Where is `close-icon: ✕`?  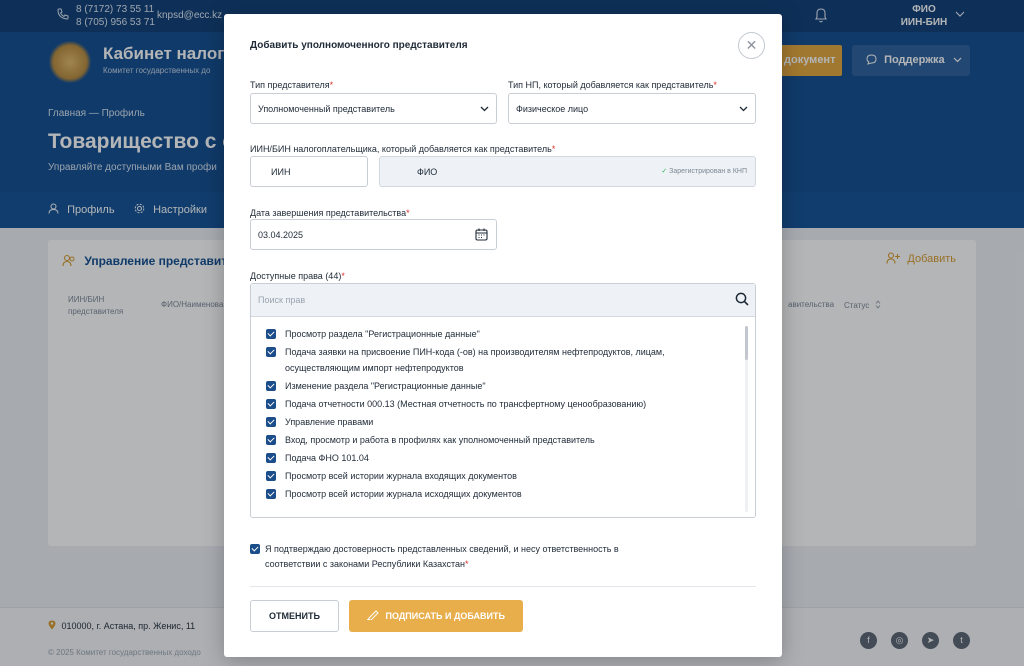 close-icon: ✕ is located at coordinates (751, 45).